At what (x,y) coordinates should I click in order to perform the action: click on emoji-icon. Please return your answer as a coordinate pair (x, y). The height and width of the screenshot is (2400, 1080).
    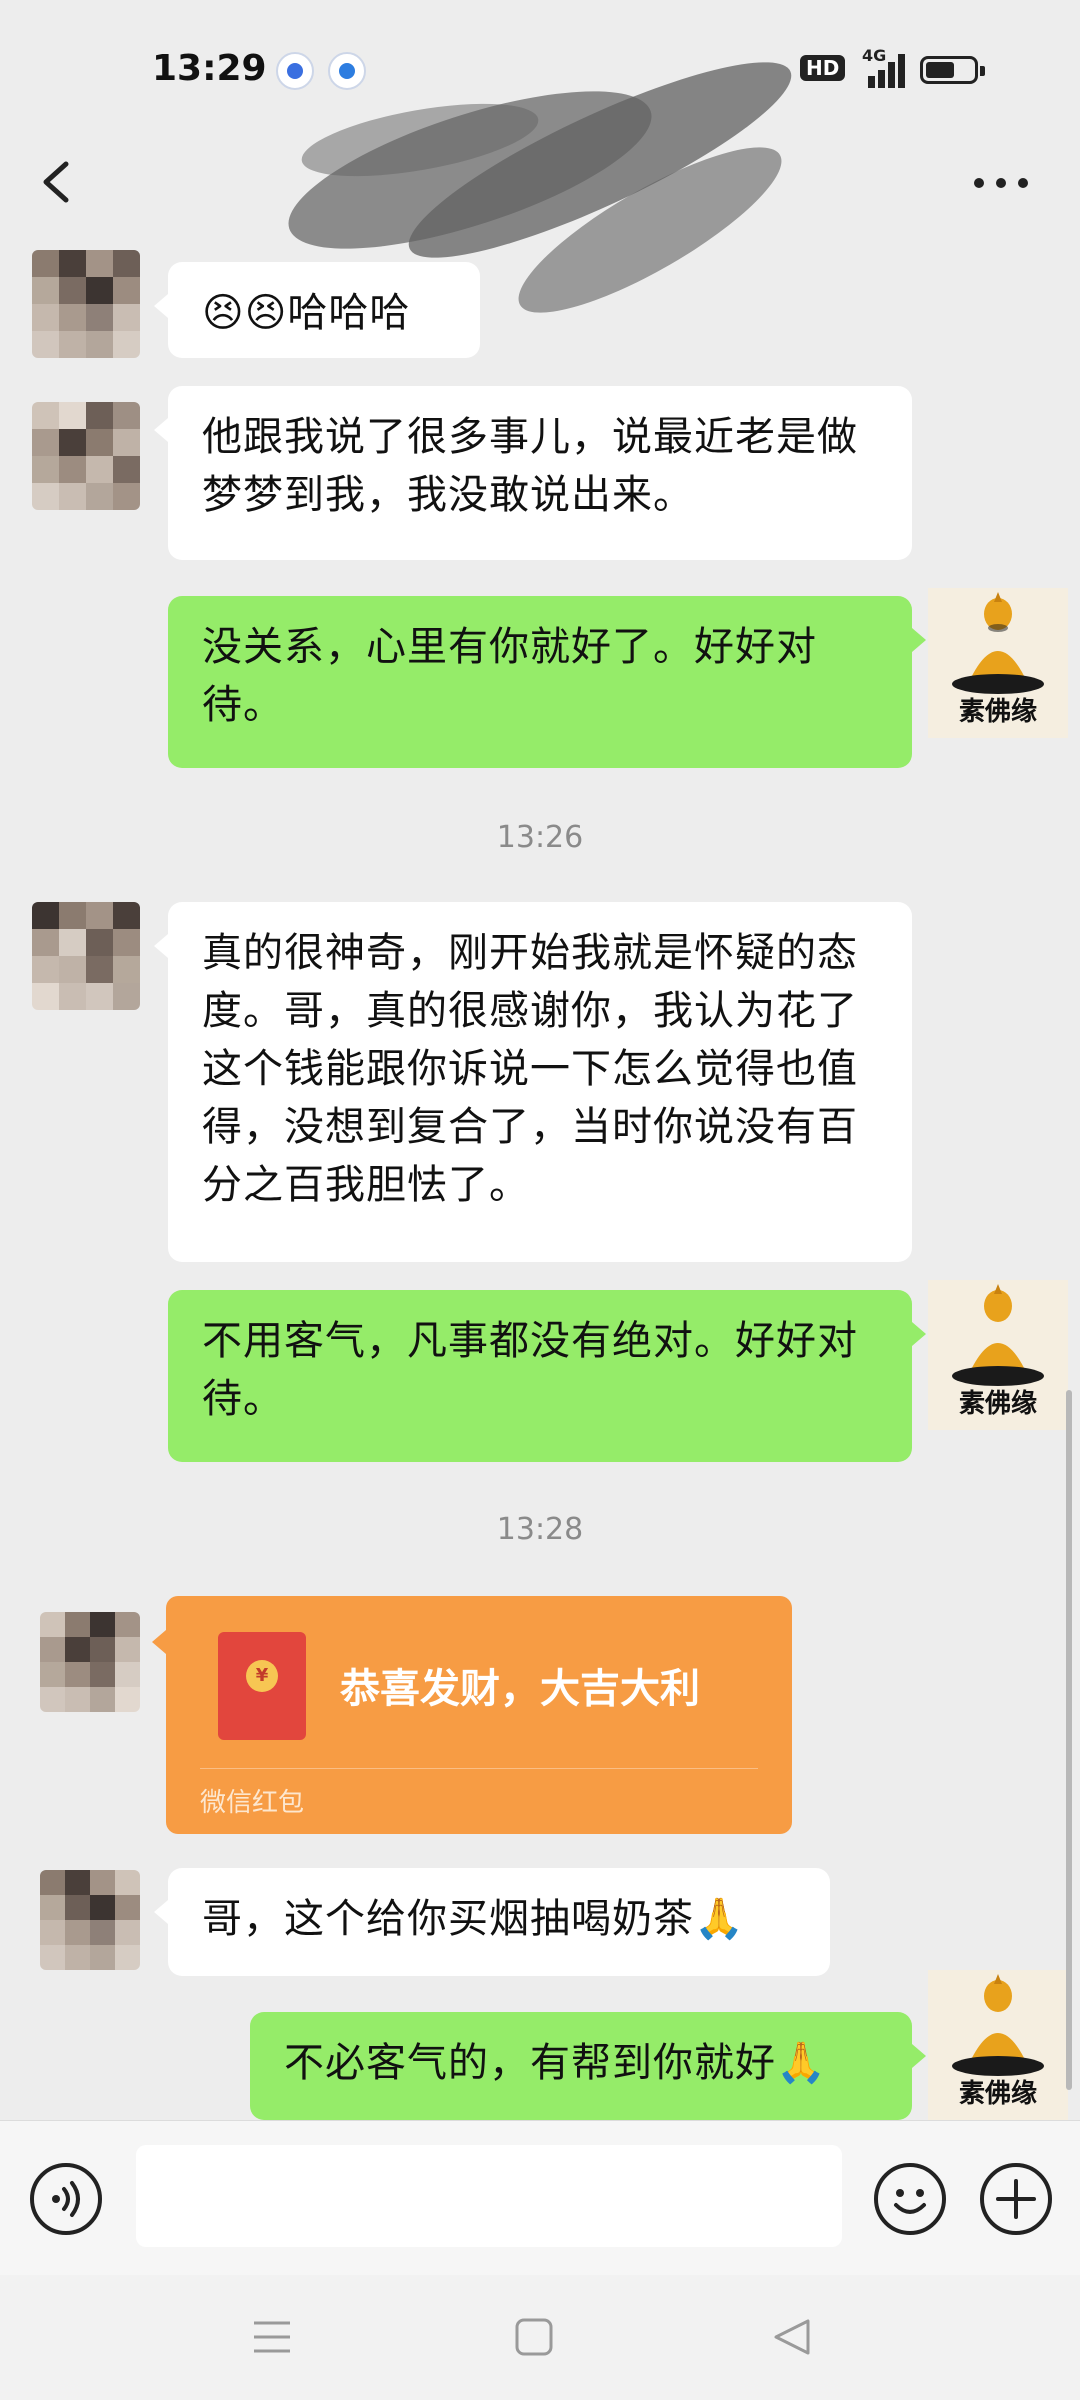
    Looking at the image, I should click on (910, 2199).